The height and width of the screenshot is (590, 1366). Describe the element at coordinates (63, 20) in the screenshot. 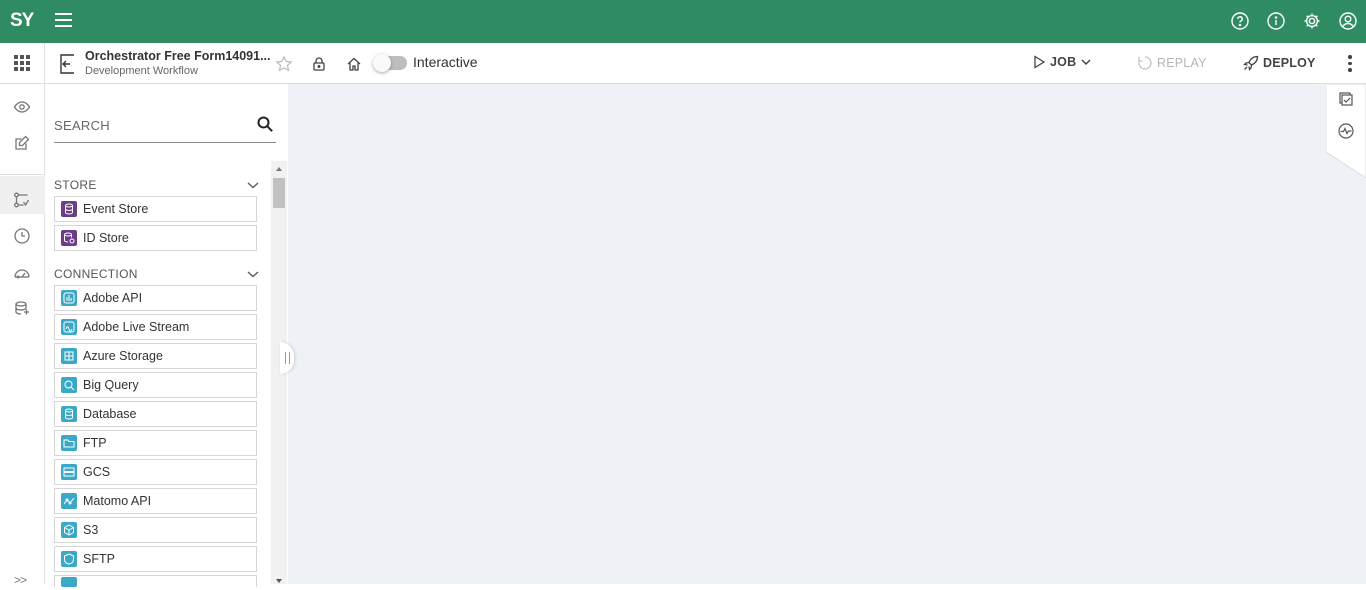

I see `menu-icon` at that location.